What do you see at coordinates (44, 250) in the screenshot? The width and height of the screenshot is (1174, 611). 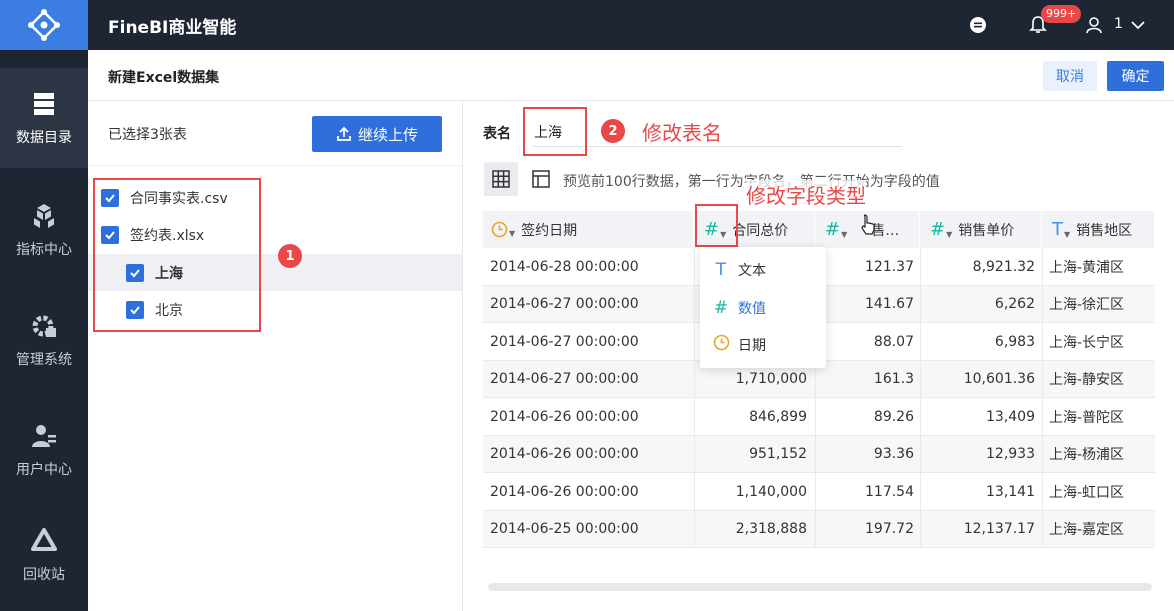 I see `rail-item-label: 指标中心` at bounding box center [44, 250].